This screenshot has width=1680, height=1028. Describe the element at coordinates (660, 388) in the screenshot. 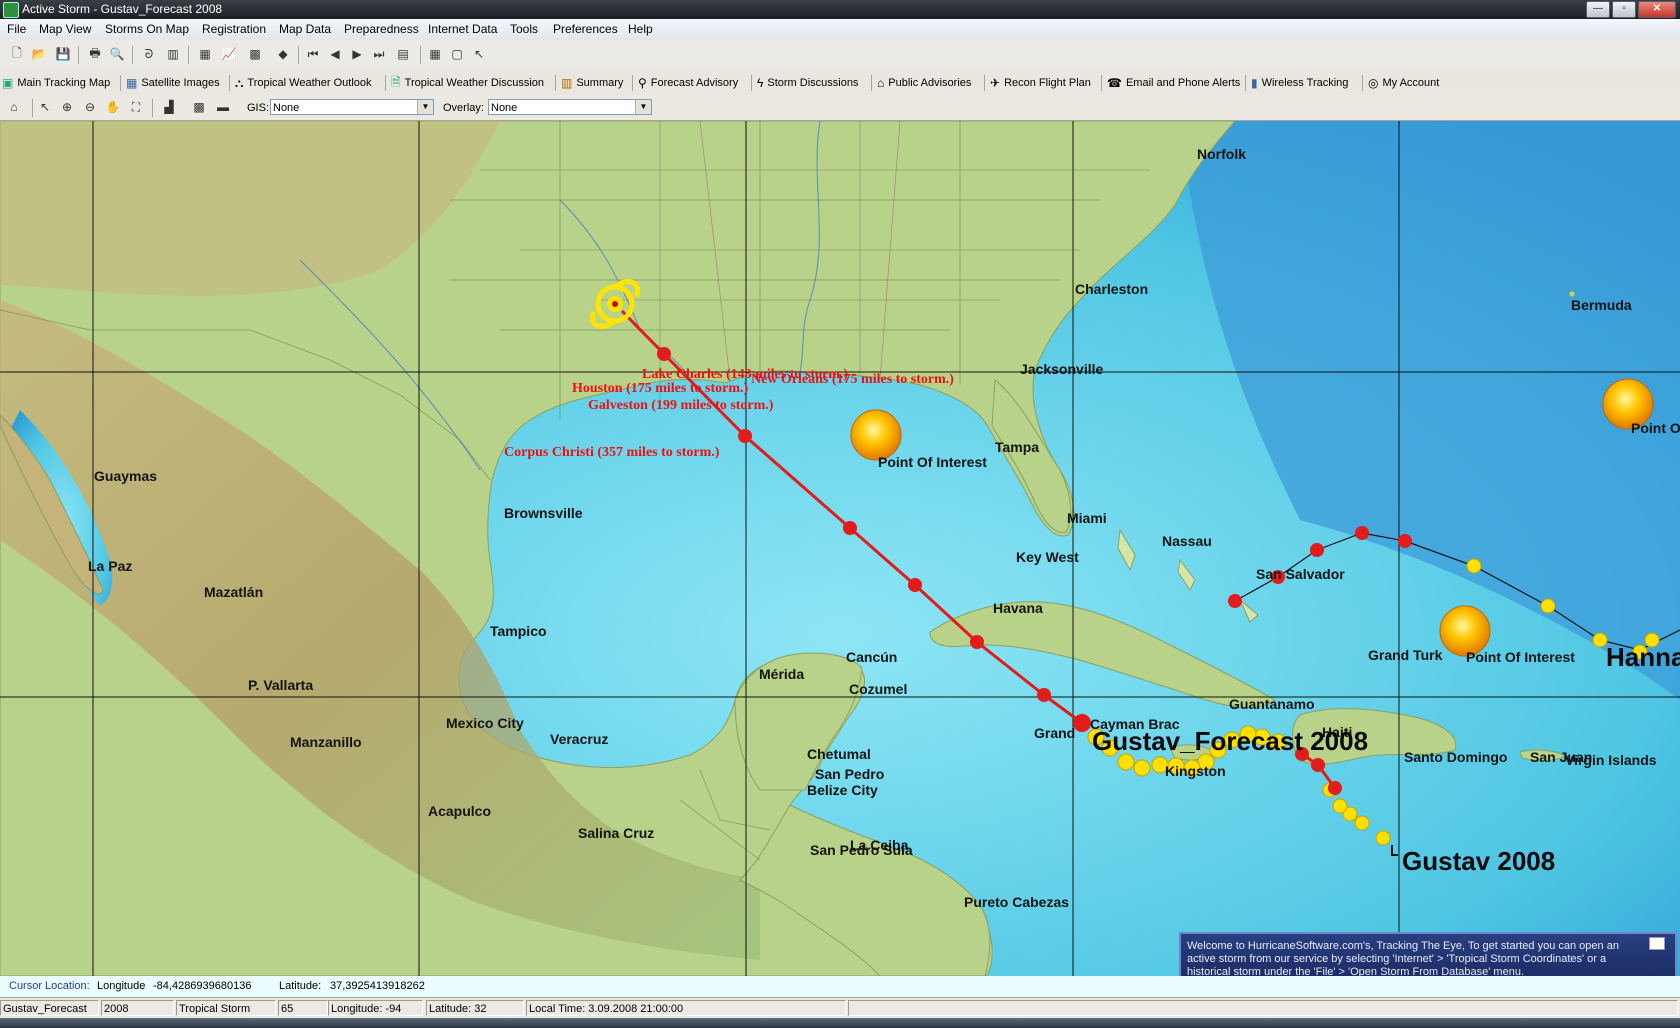

I see `distance-label: Houston (175 miles to storm.)` at that location.